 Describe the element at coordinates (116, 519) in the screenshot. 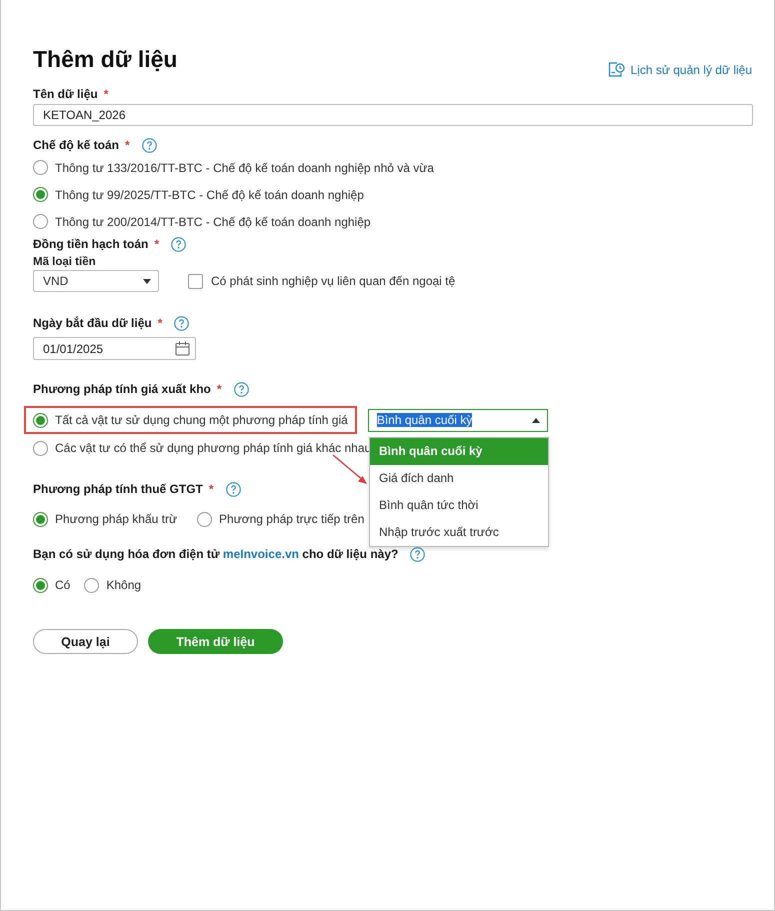

I see `radio-label: Phương pháp khấu trừ` at that location.